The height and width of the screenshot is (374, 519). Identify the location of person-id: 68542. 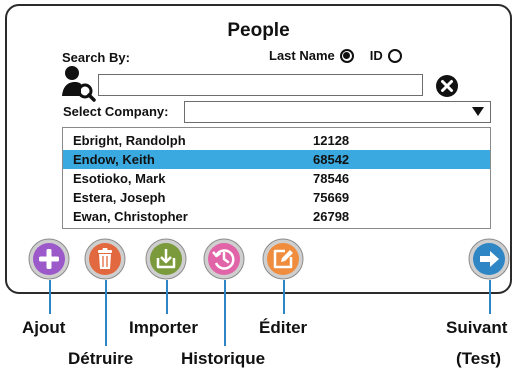
(331, 159).